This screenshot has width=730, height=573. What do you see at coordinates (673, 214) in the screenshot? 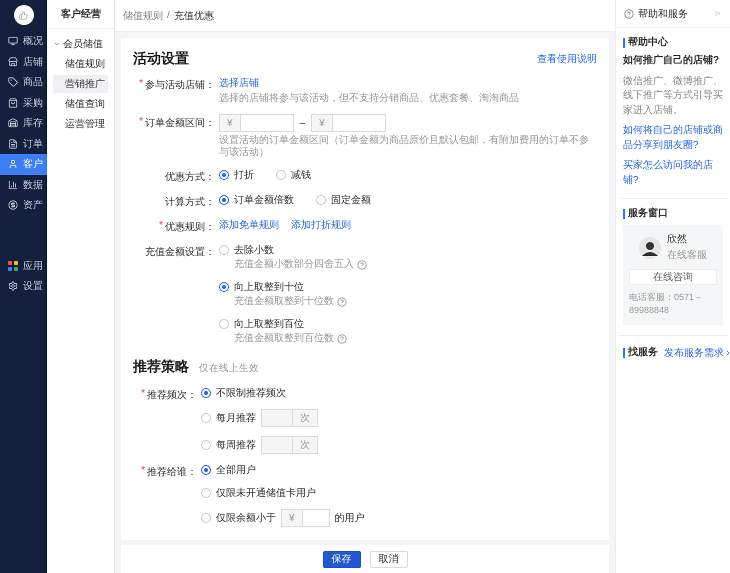
I see `section-title: 服务窗口` at bounding box center [673, 214].